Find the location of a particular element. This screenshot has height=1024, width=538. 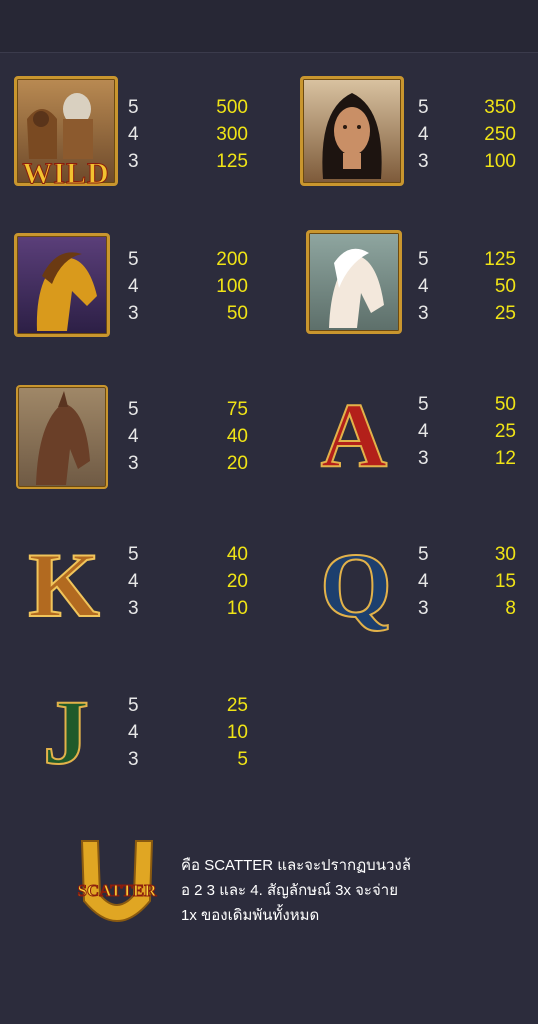

white-horse-symbol is located at coordinates (354, 282).